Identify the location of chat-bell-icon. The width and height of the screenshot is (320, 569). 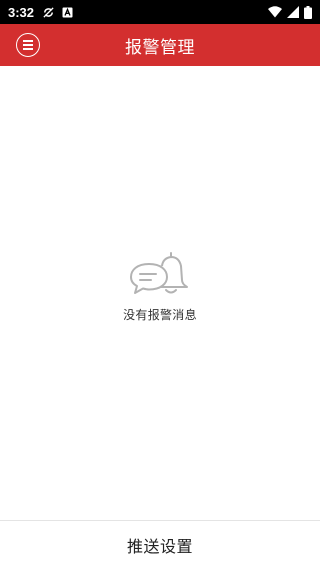
(159, 273).